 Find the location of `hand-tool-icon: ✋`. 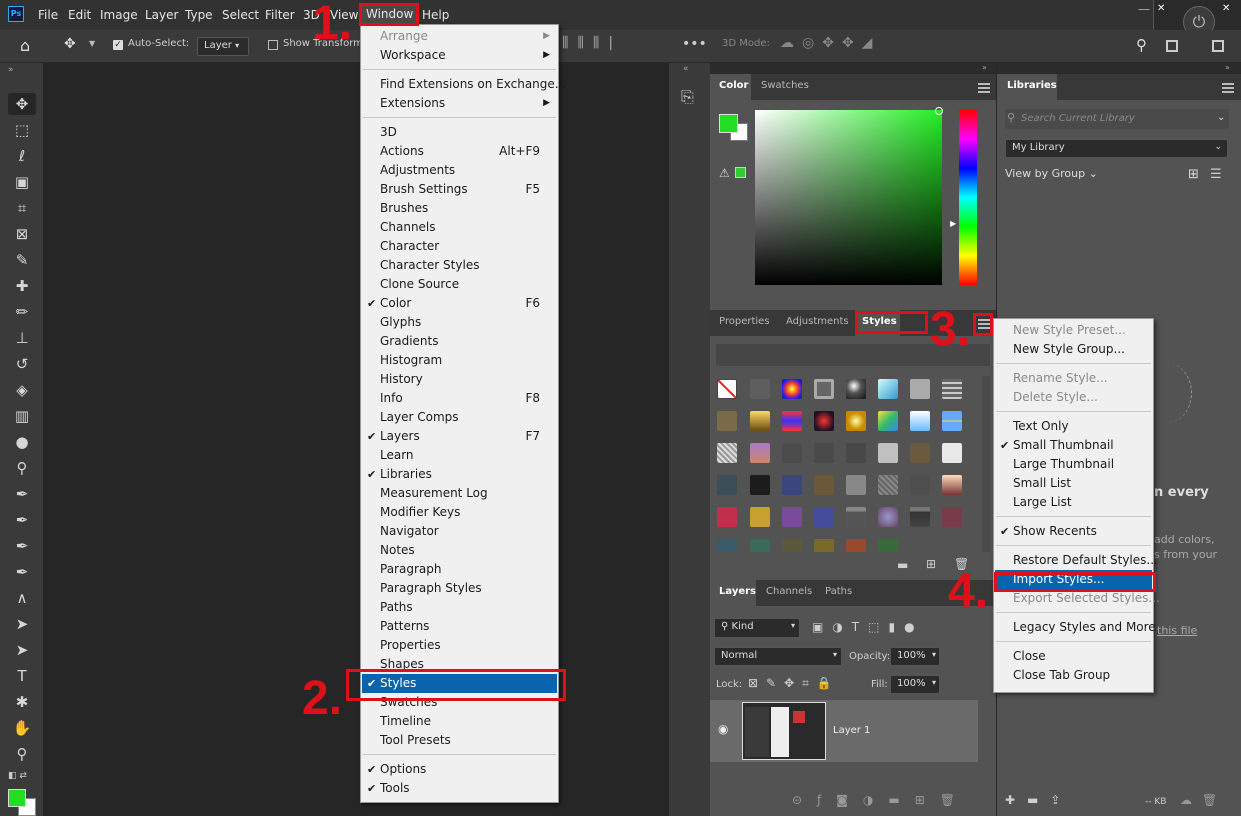

hand-tool-icon: ✋ is located at coordinates (22, 728).